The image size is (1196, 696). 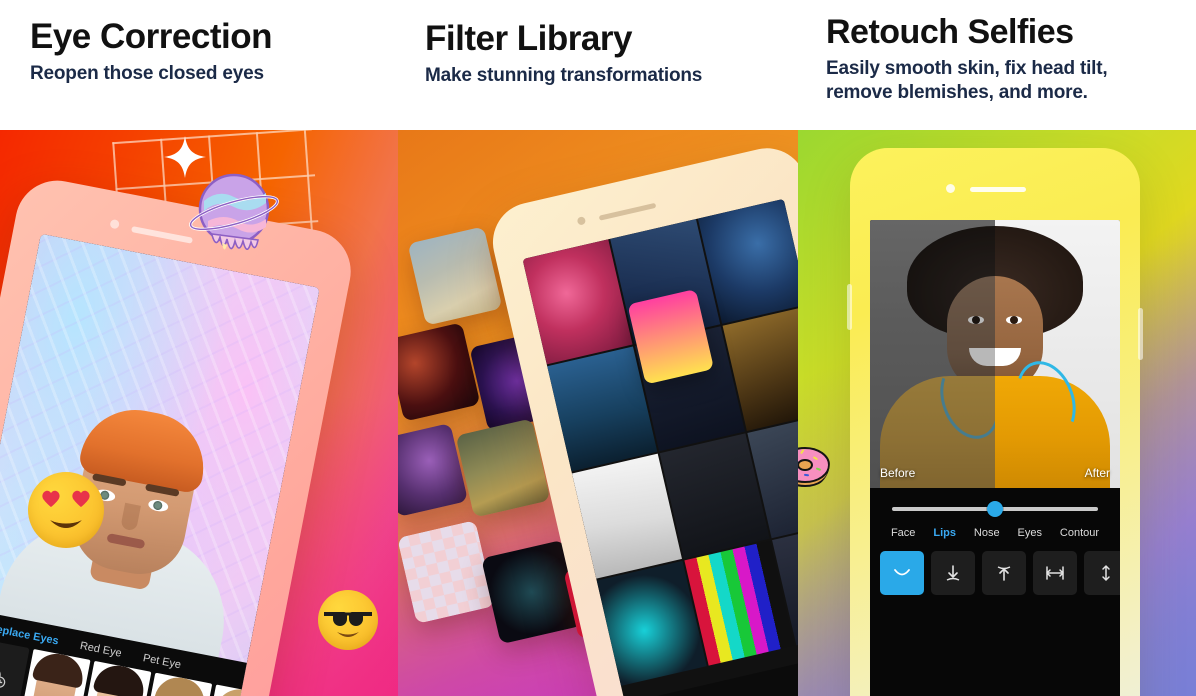 I want to click on tool-height: H, so click(x=1102, y=573).